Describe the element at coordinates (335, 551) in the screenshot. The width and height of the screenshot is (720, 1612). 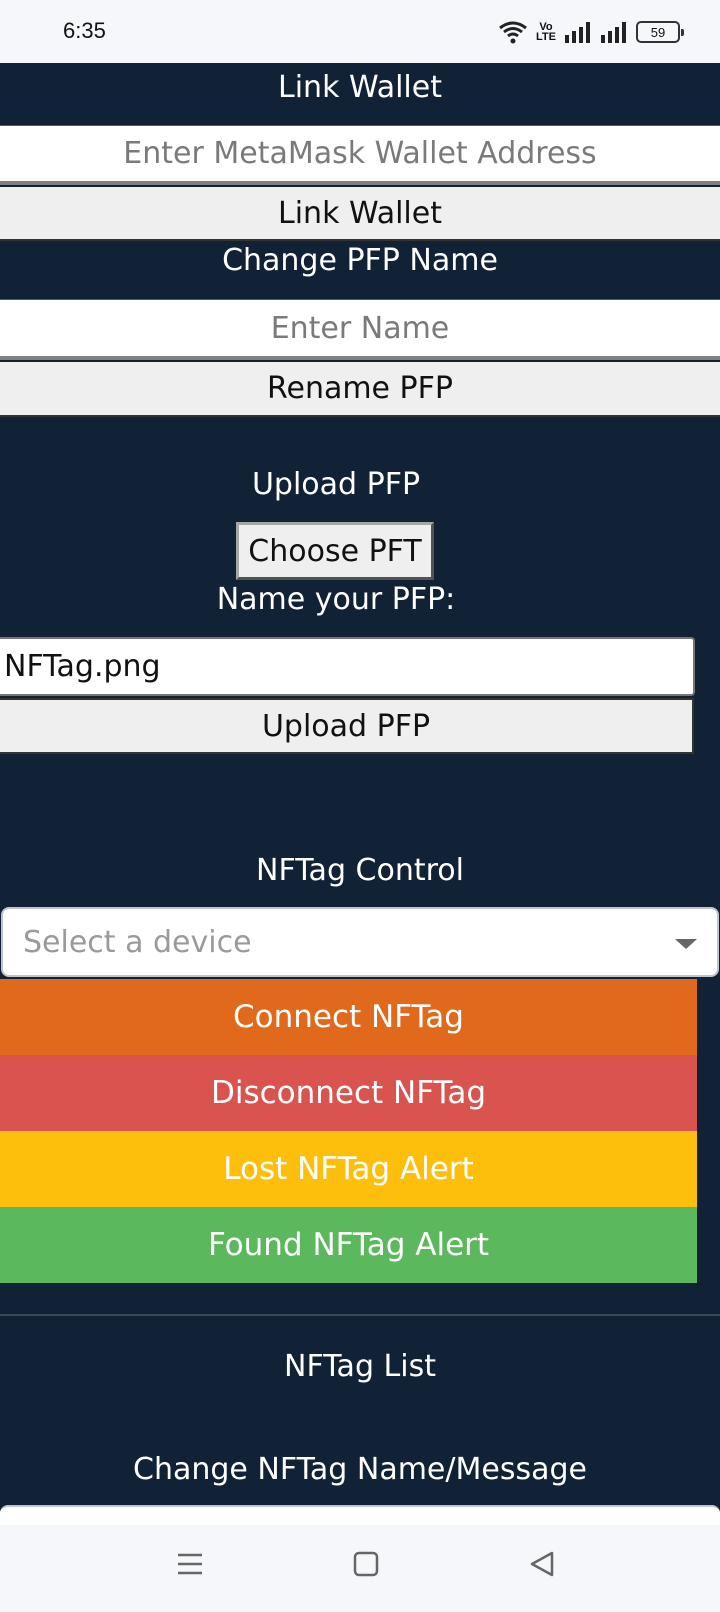
I see `choose-file-button: Choose PFT` at that location.